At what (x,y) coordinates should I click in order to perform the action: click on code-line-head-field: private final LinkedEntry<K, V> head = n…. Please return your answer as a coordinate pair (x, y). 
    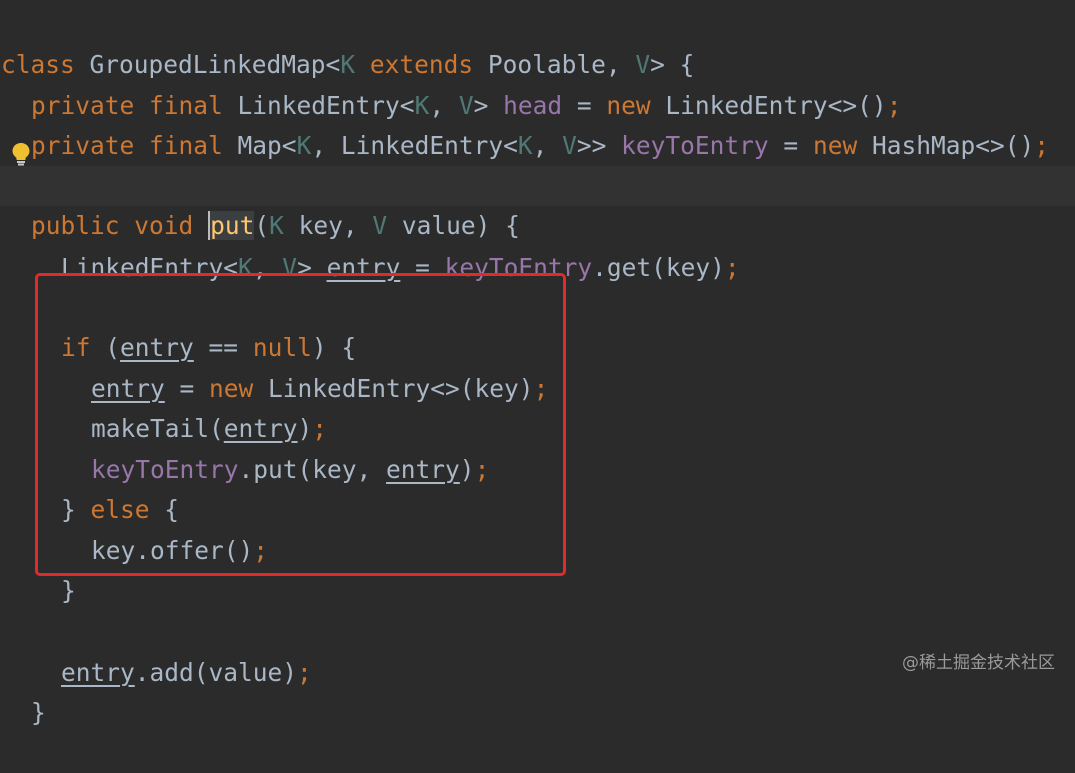
    Looking at the image, I should click on (537, 83).